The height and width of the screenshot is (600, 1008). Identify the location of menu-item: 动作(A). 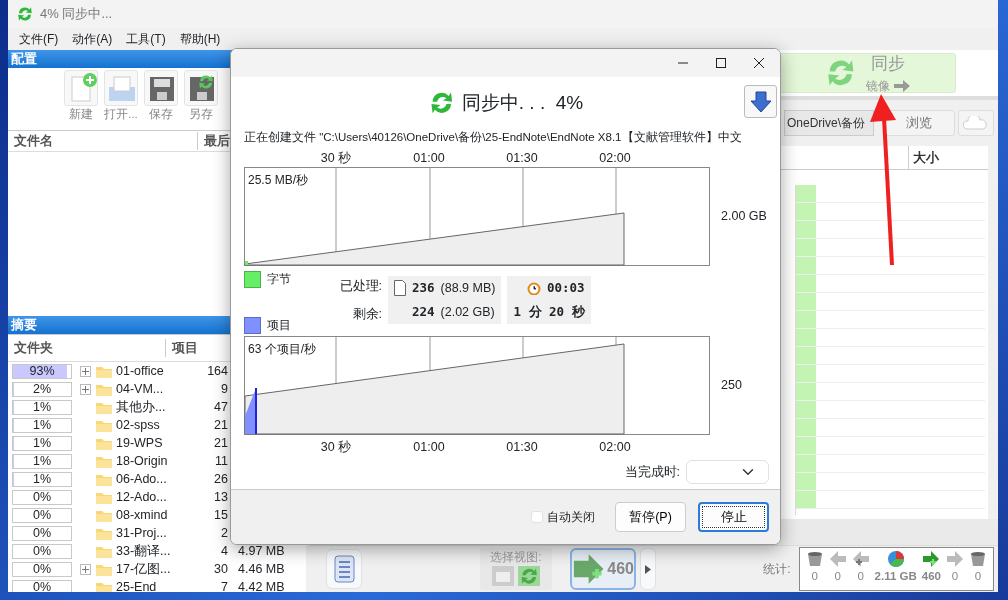
(92, 39).